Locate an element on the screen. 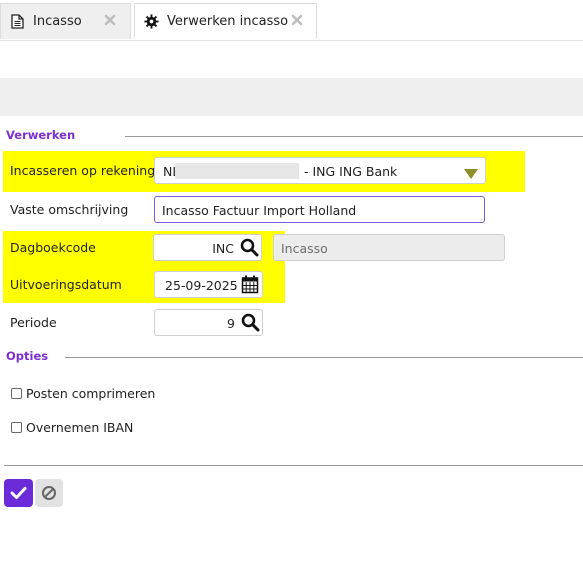  dagboekcode-input: INC is located at coordinates (207, 247).